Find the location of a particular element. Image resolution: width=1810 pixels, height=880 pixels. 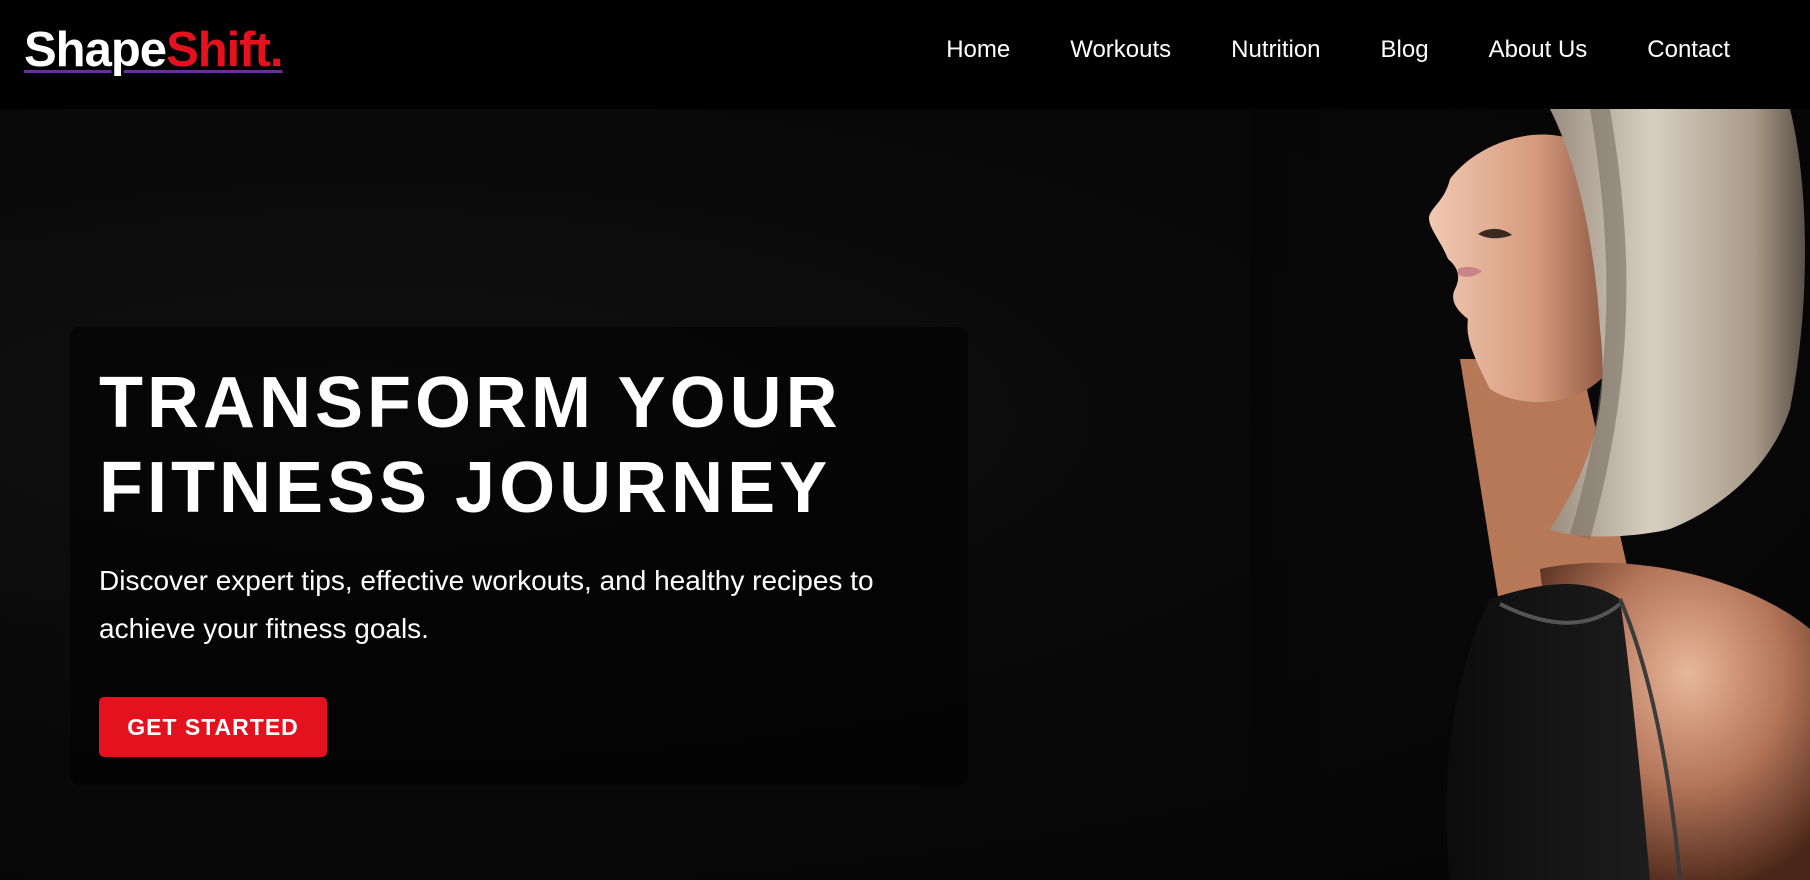

hero-title-line2: FITNESS JOURNEY is located at coordinates (465, 488).